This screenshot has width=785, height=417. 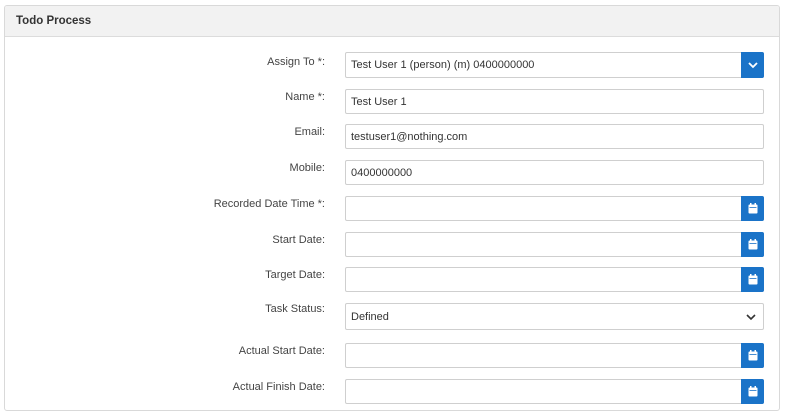 I want to click on mobile-input: 0400000000, so click(x=554, y=172).